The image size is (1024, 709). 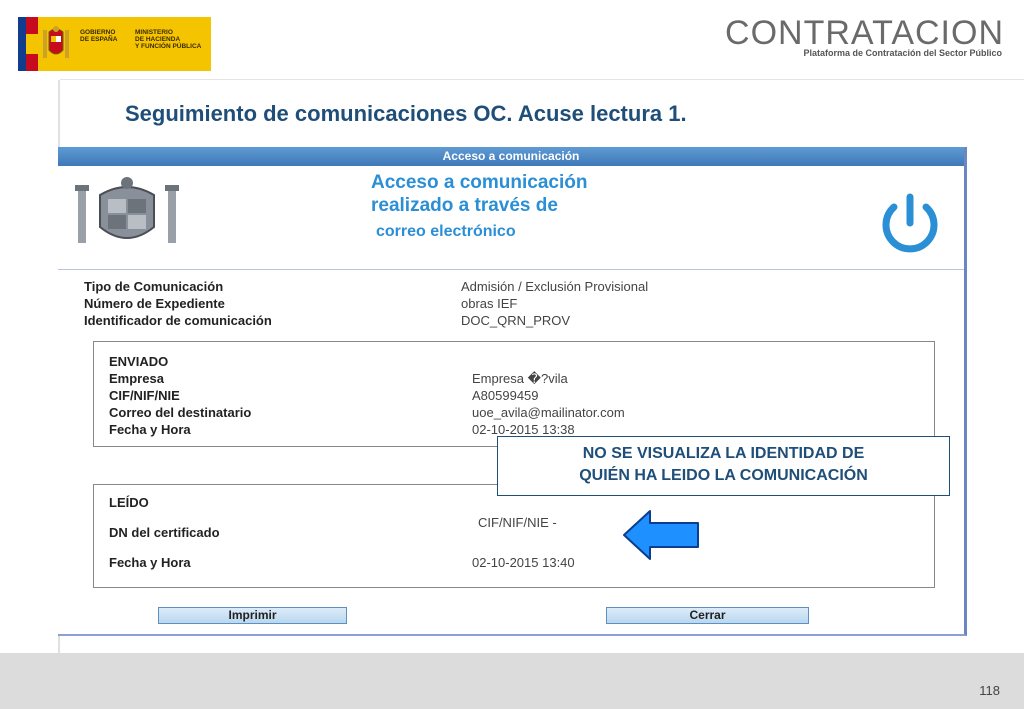 What do you see at coordinates (511, 156) in the screenshot?
I see `window-titlebar: Acceso a comunicación` at bounding box center [511, 156].